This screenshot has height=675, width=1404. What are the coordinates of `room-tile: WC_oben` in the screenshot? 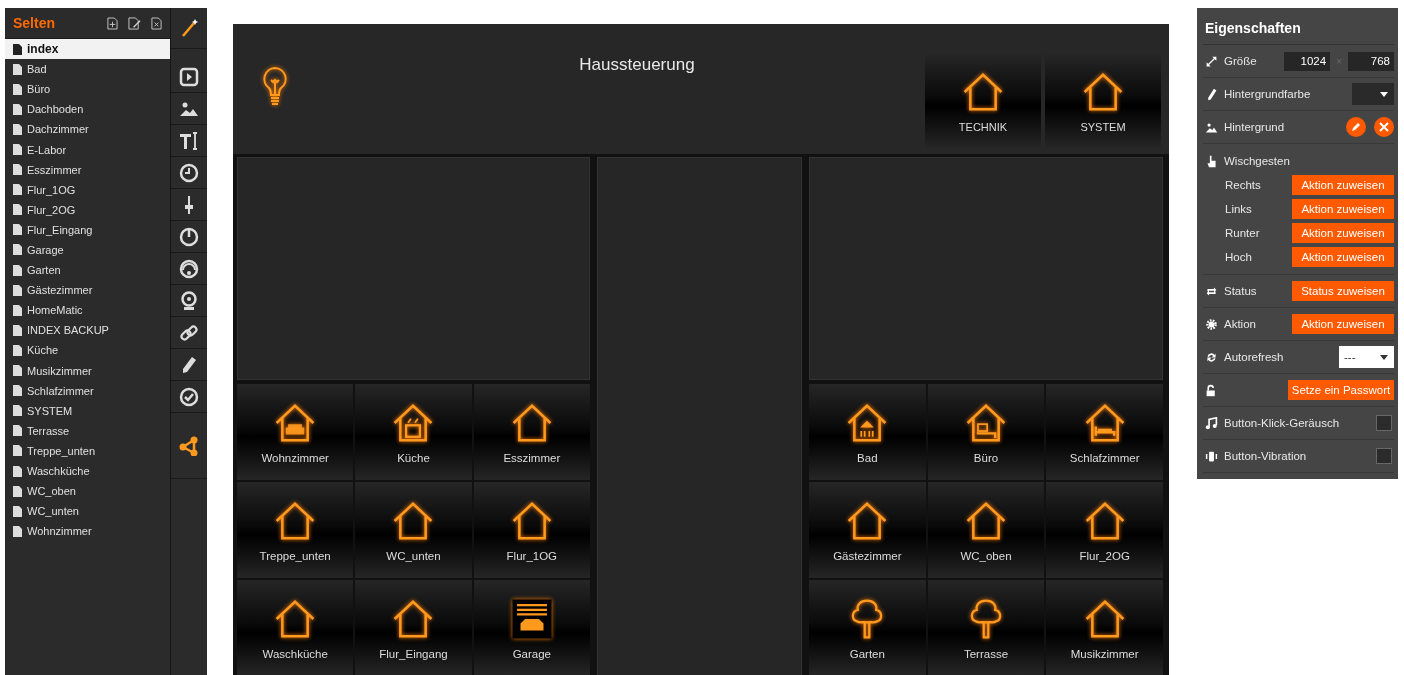 It's located at (986, 530).